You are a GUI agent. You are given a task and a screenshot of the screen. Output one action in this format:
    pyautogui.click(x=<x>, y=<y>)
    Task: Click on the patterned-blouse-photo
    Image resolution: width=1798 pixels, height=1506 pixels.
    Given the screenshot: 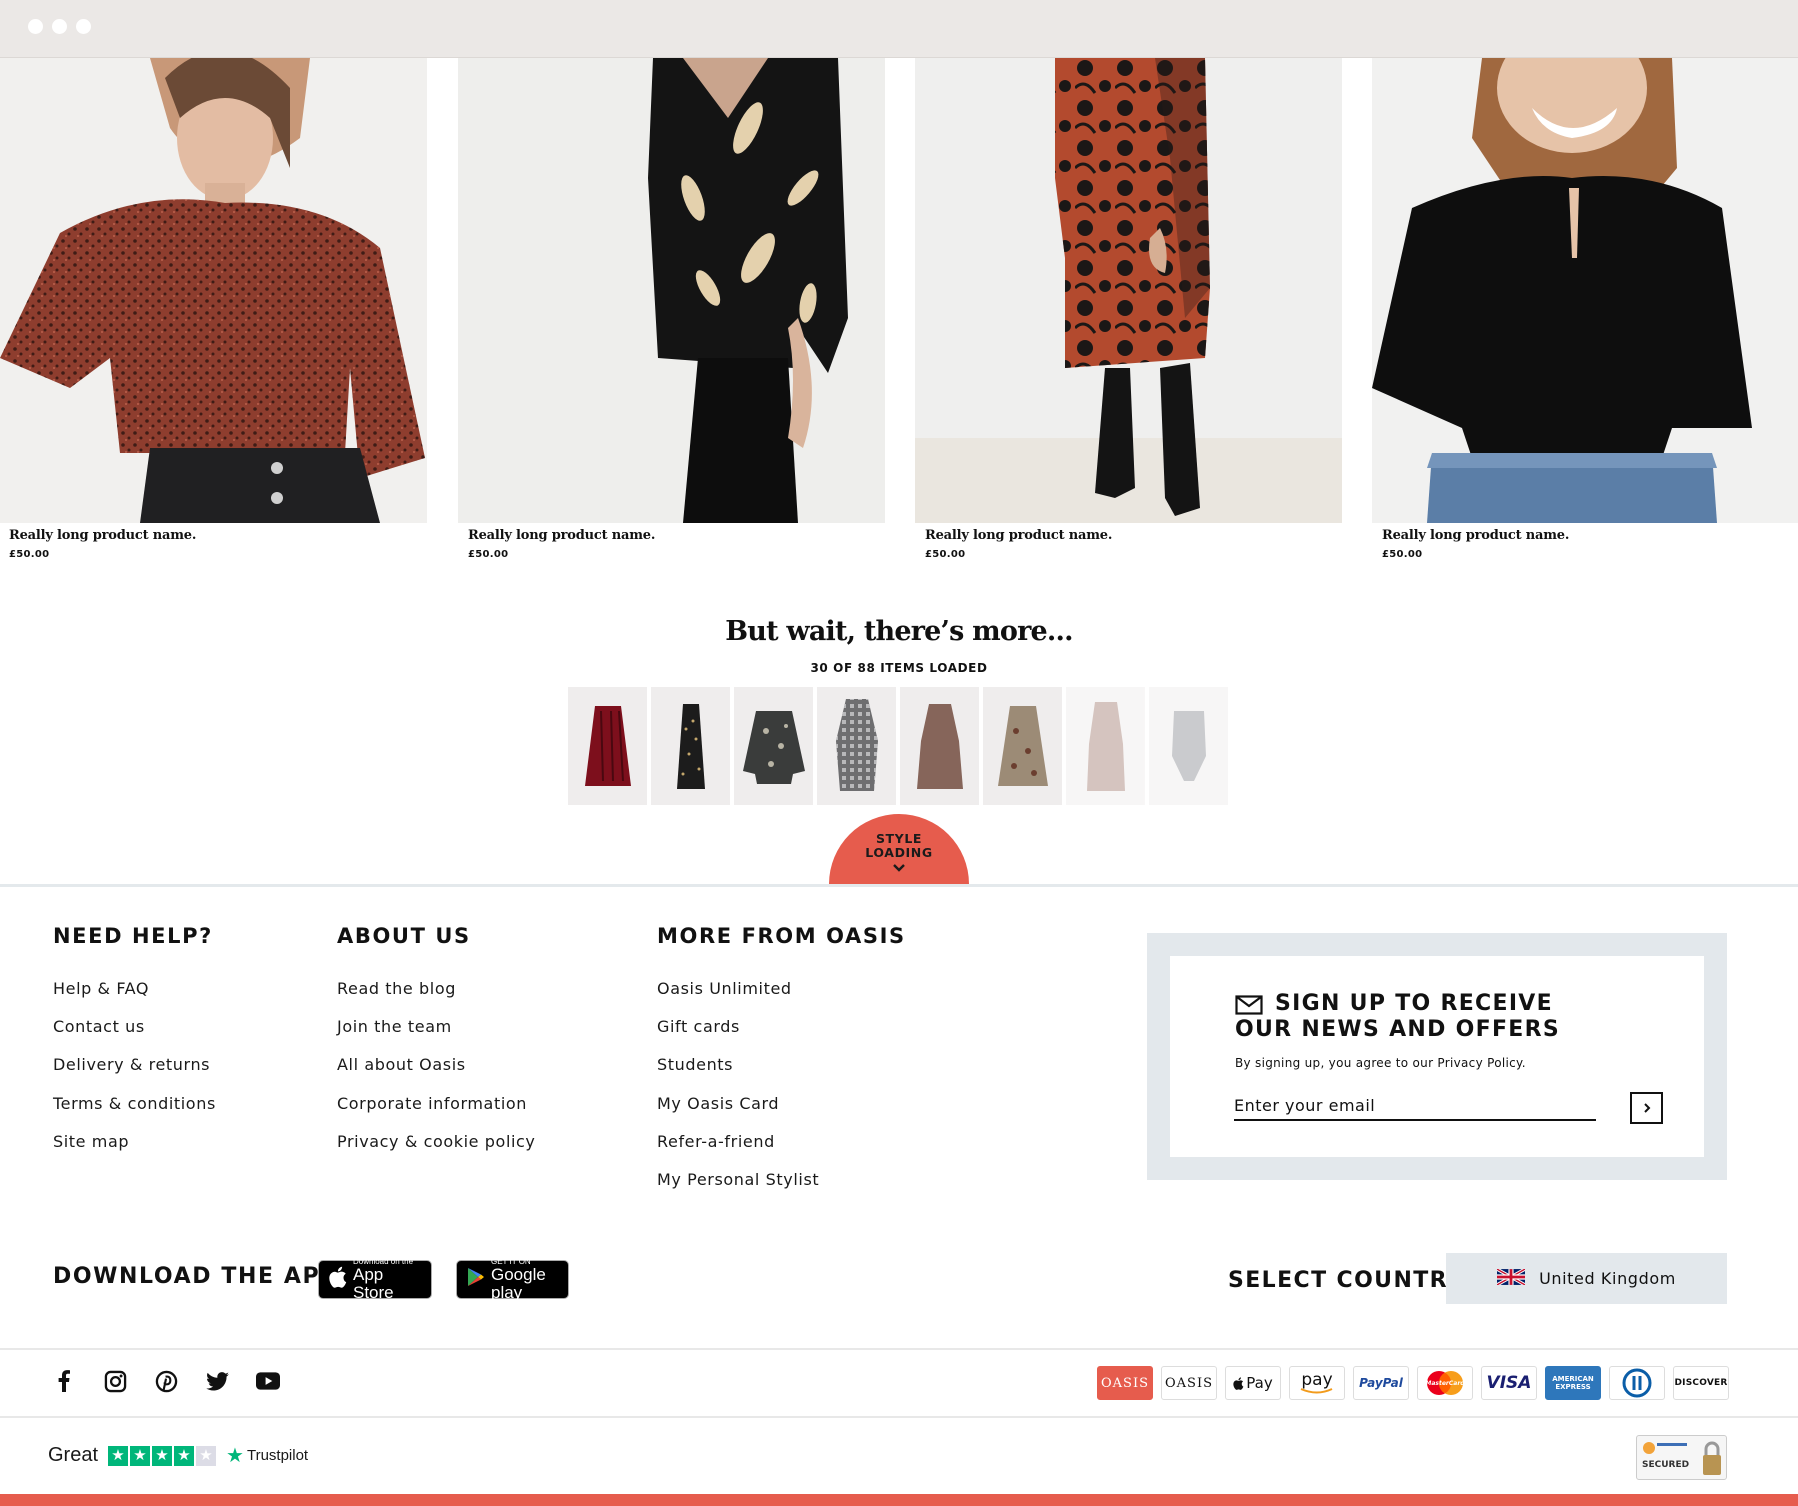 What is the action you would take?
    pyautogui.click(x=213, y=290)
    